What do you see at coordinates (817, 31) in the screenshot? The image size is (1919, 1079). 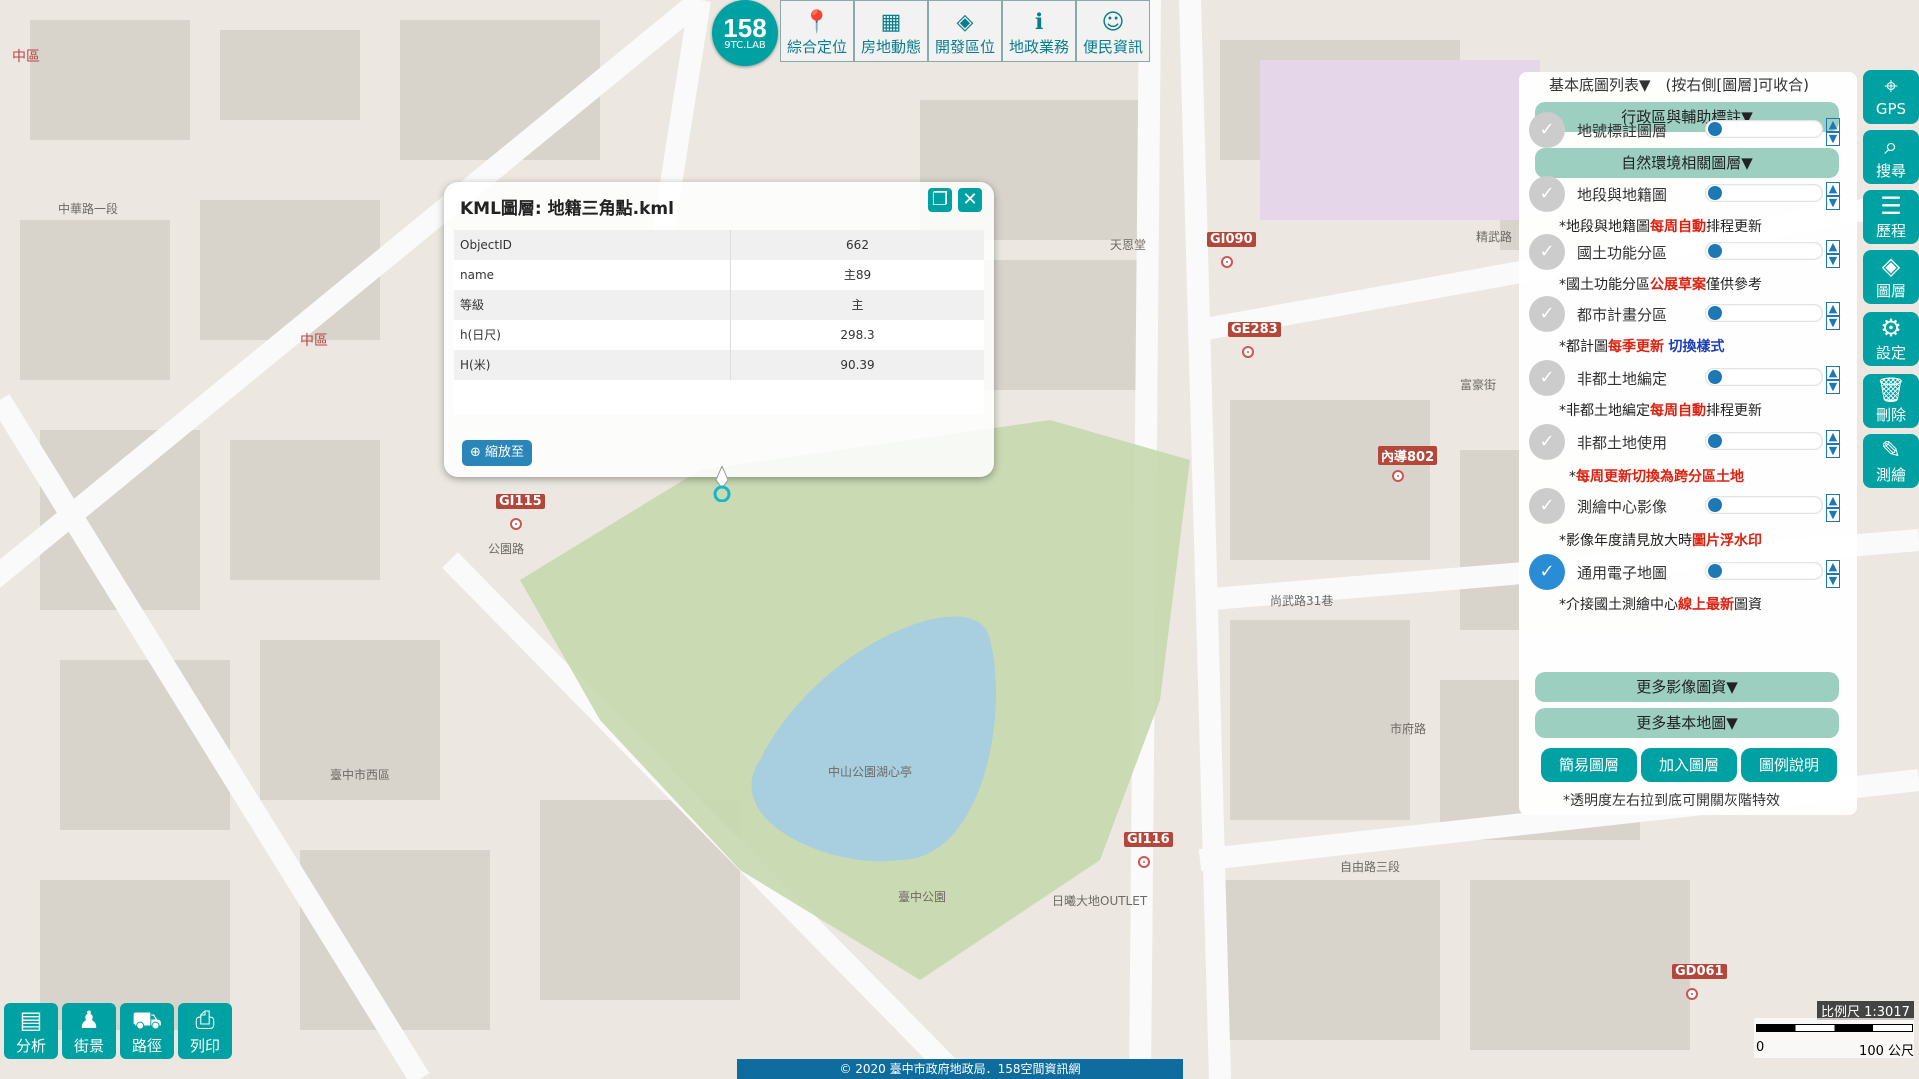 I see `locate-button: 📍 綜合定位` at bounding box center [817, 31].